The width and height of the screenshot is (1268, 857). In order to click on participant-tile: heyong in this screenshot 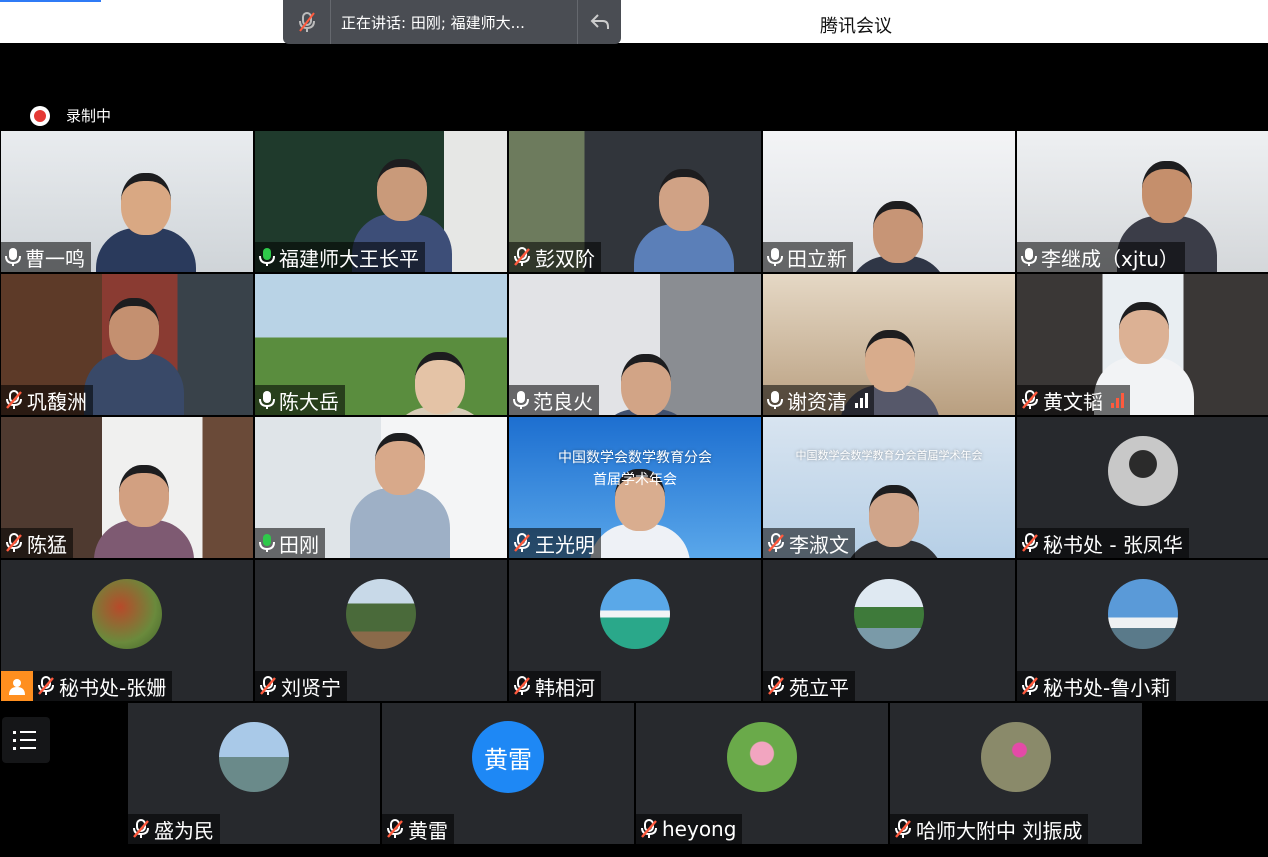, I will do `click(762, 773)`.